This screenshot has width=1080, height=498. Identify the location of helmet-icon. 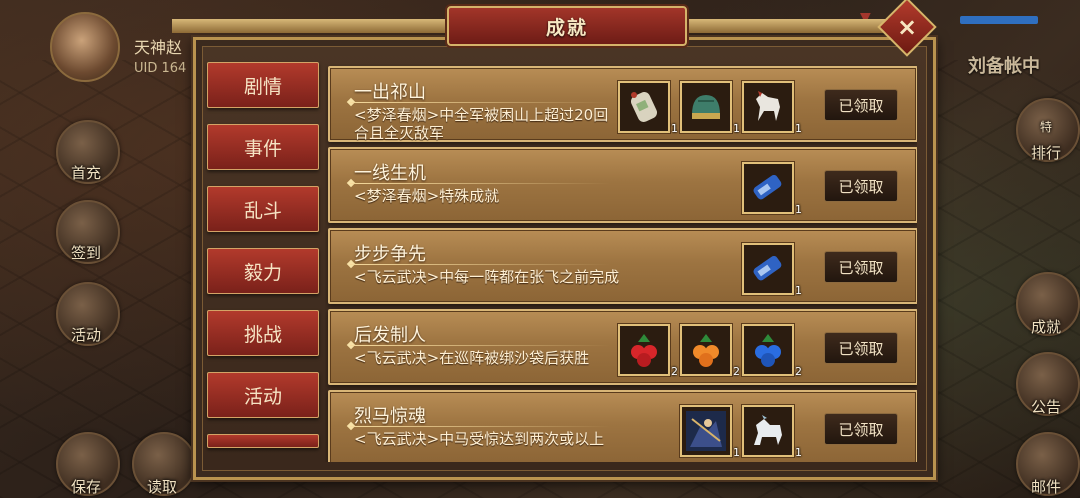
(706, 107).